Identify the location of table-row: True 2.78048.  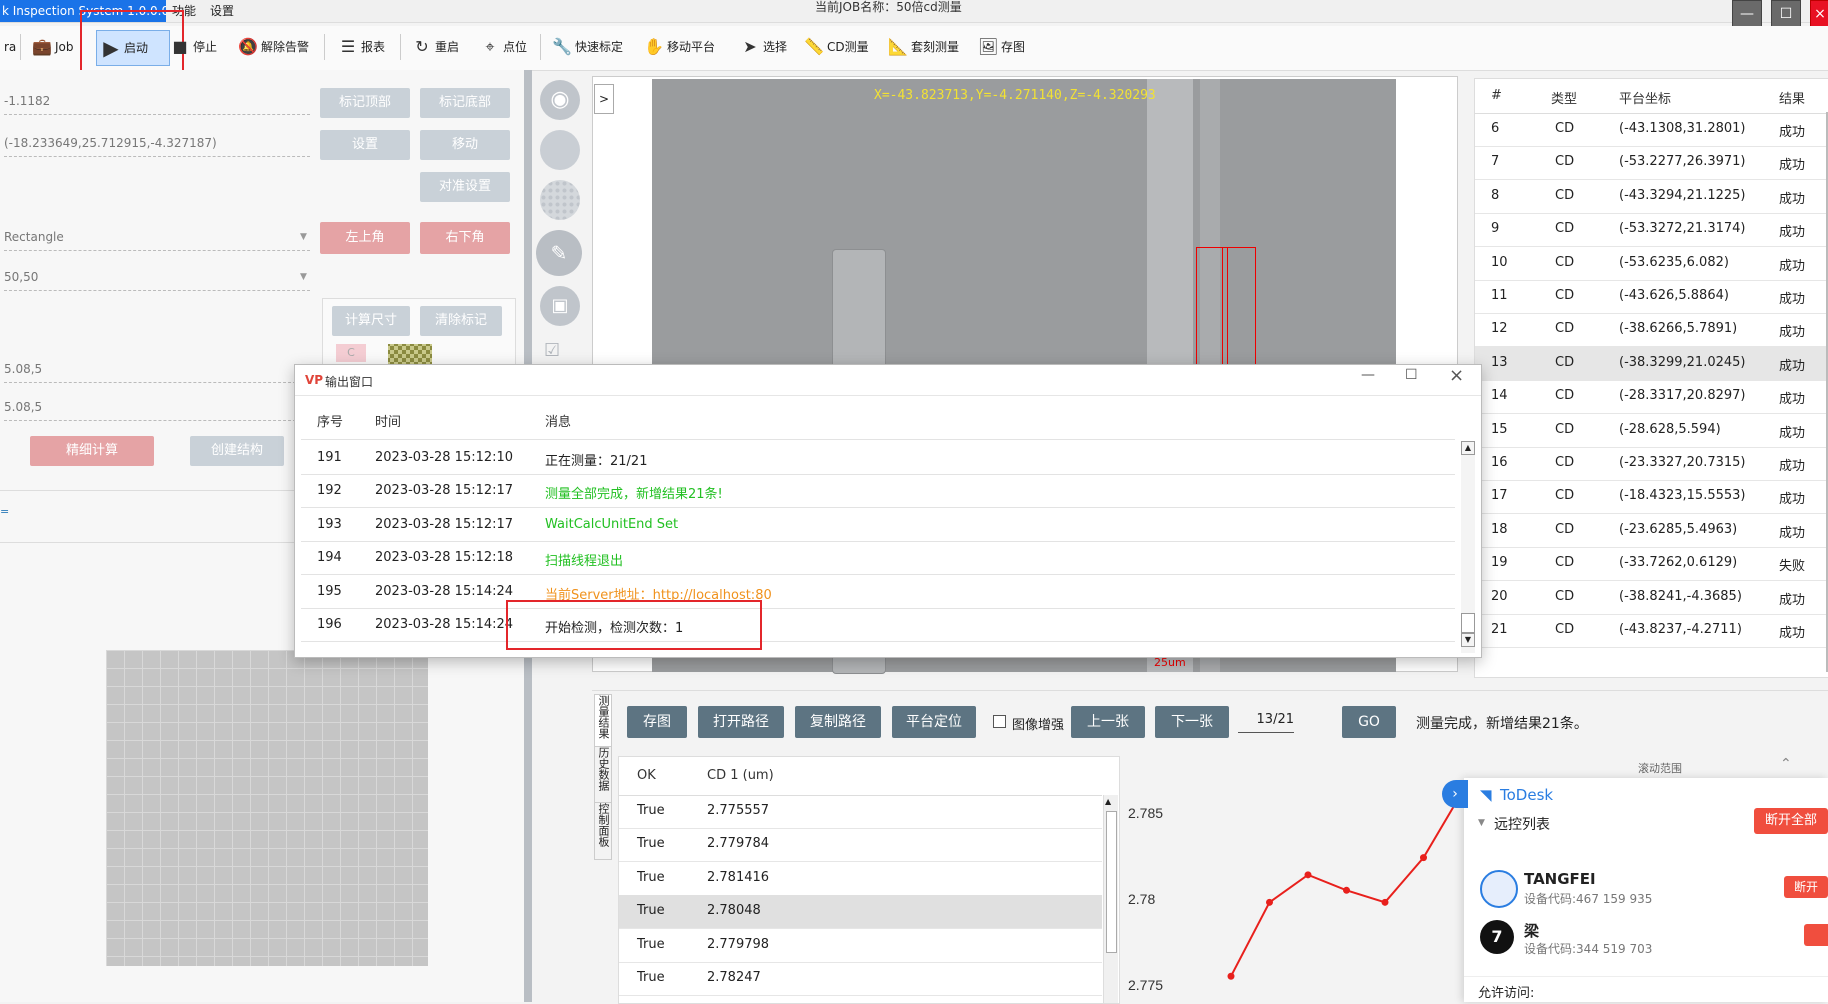
(860, 912).